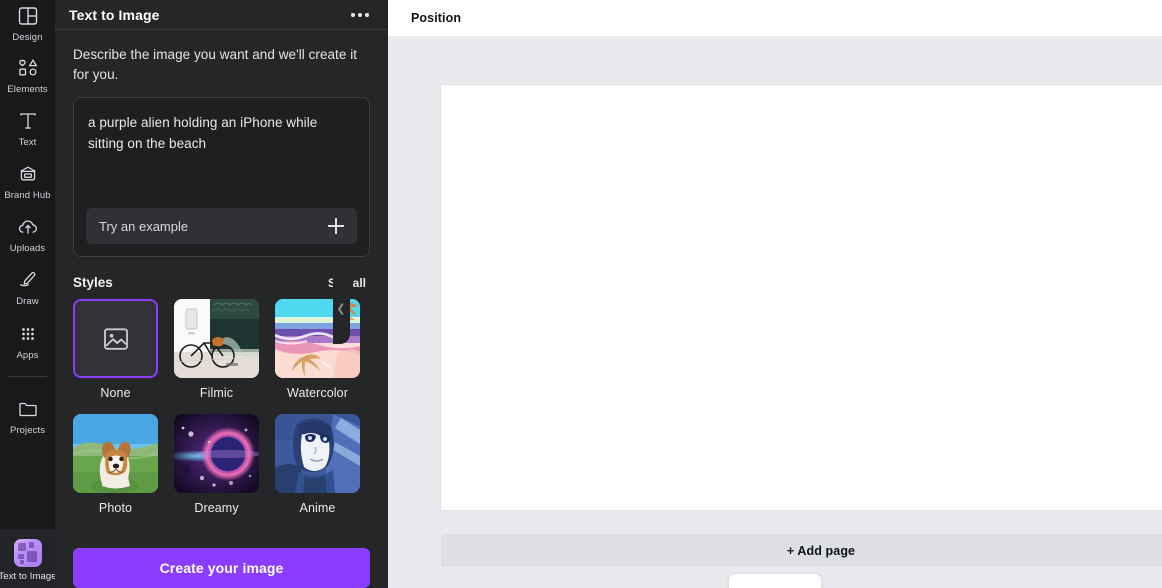 The height and width of the screenshot is (588, 1162). Describe the element at coordinates (221, 15) in the screenshot. I see `panel-header: Text to Image` at that location.